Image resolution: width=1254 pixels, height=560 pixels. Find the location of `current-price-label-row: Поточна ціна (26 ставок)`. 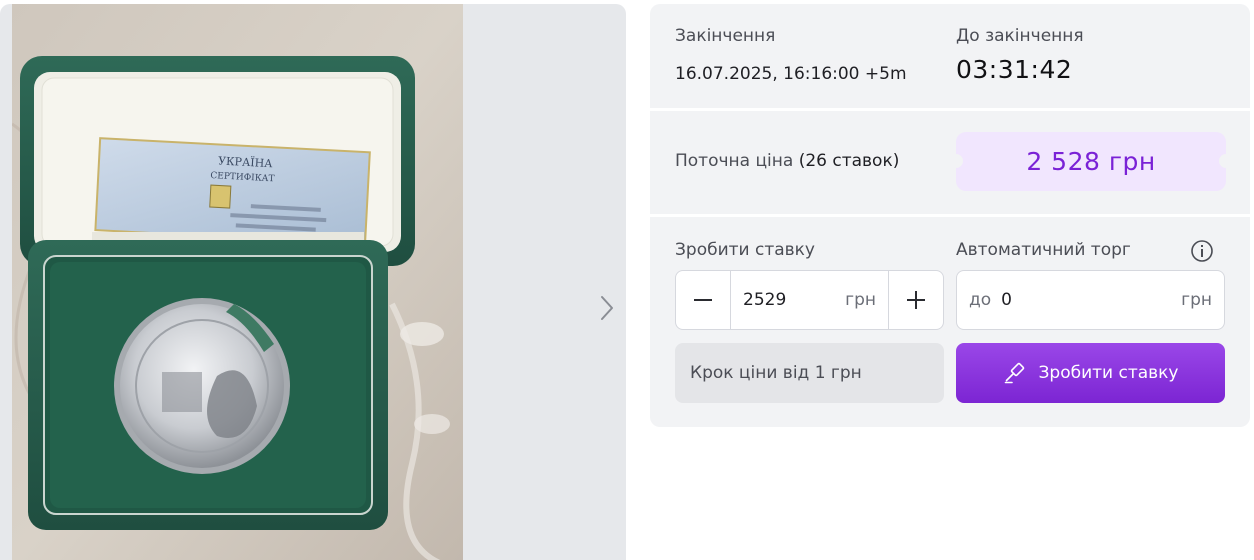

current-price-label-row: Поточна ціна (26 ставок) is located at coordinates (787, 161).